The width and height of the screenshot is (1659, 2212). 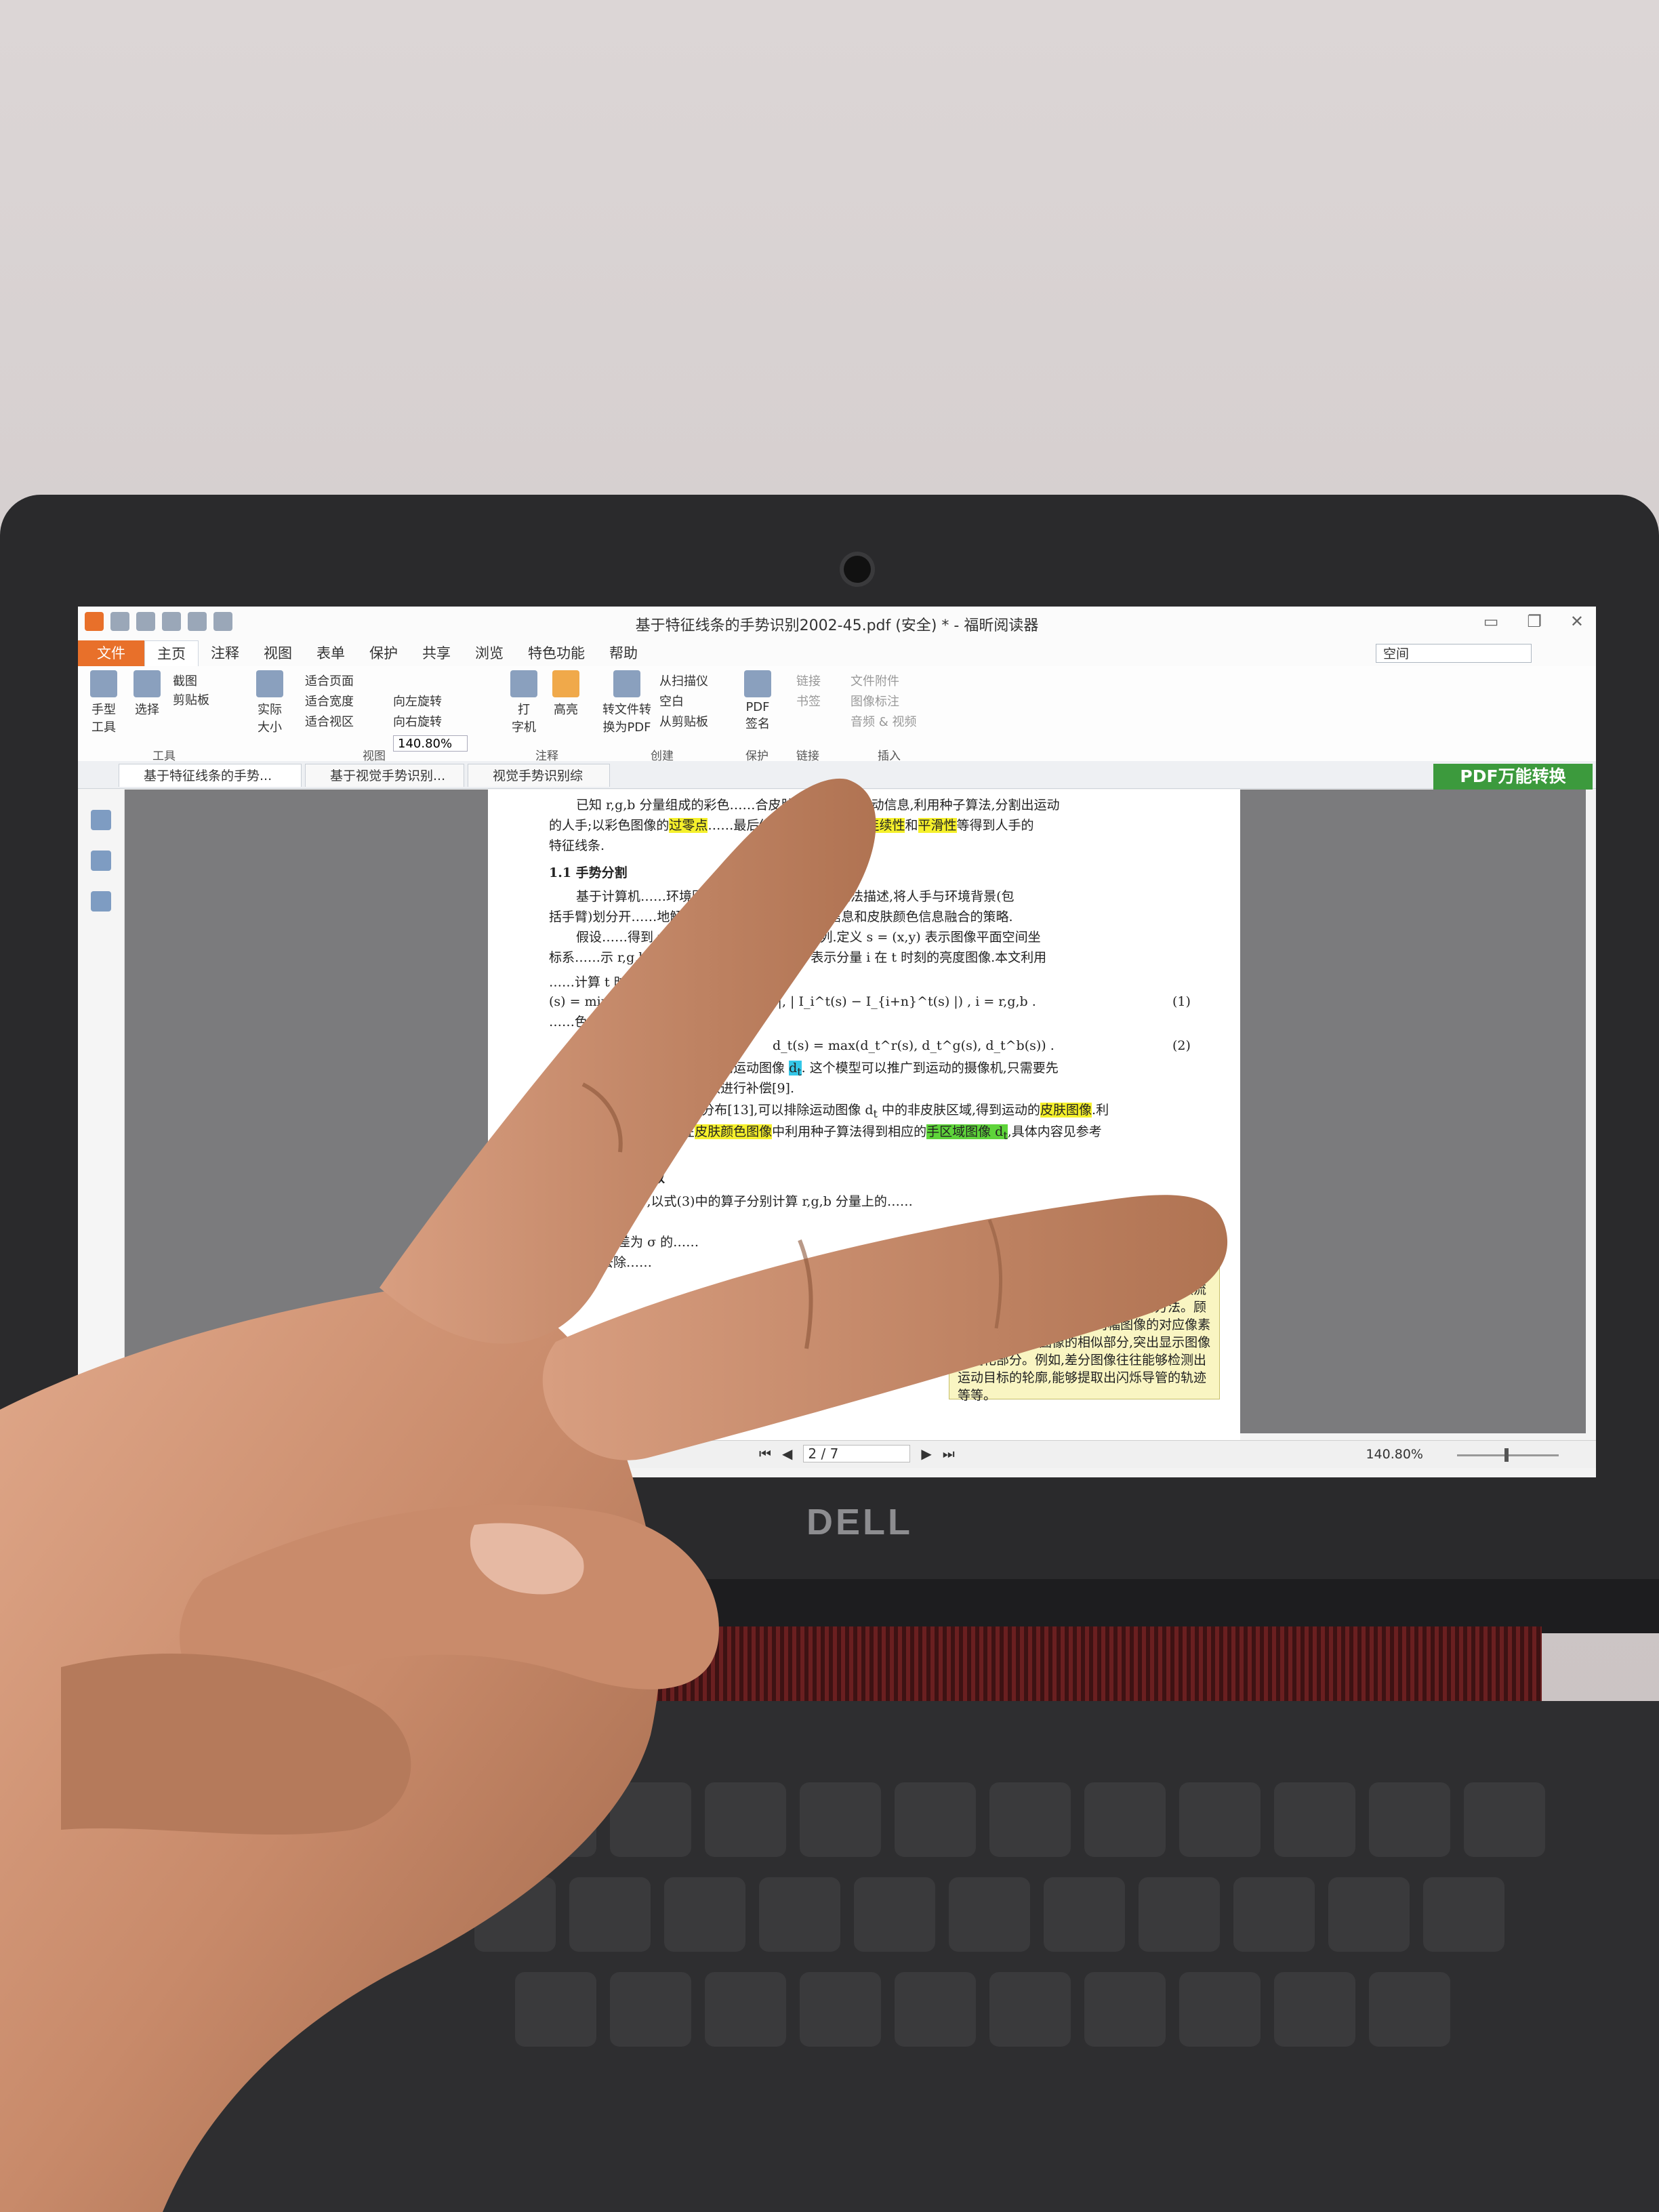 I want to click on doc-line: 基于计算机……环境因素多种多样,不可预见也无法描述,将人手与环境背景(包, so click(x=796, y=897).